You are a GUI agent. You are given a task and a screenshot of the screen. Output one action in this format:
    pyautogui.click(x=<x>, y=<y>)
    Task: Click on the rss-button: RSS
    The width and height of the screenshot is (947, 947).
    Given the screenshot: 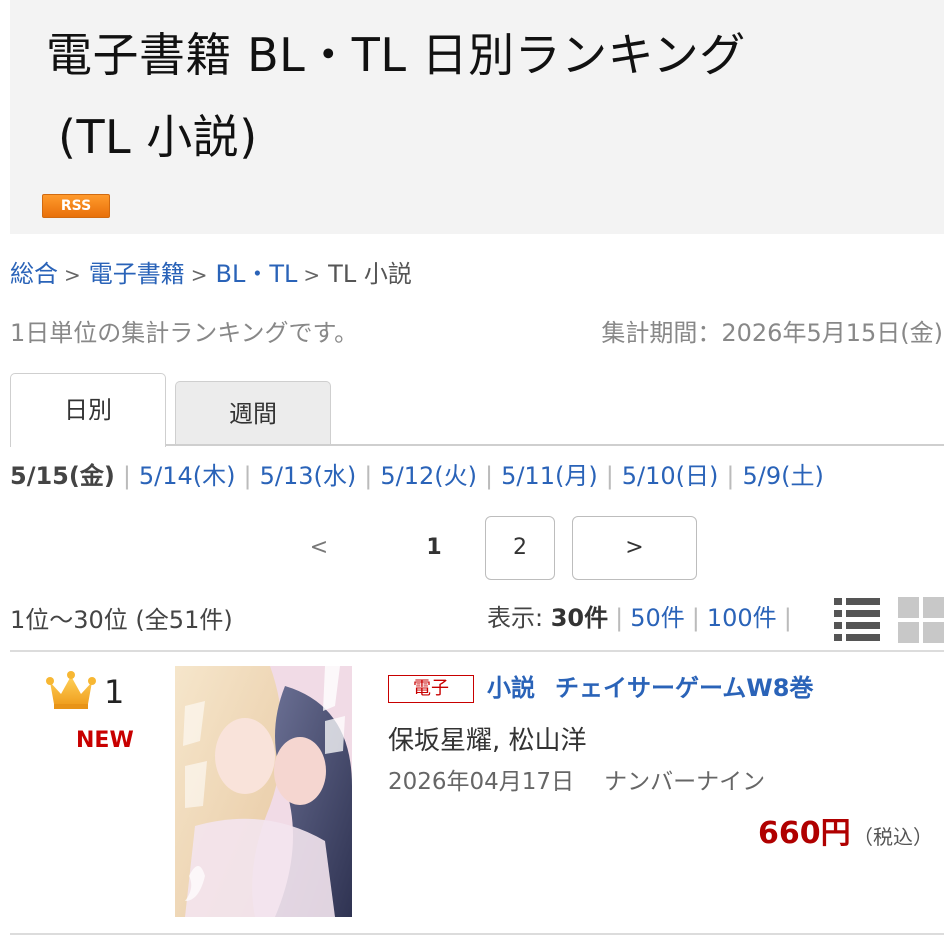 What is the action you would take?
    pyautogui.click(x=76, y=206)
    